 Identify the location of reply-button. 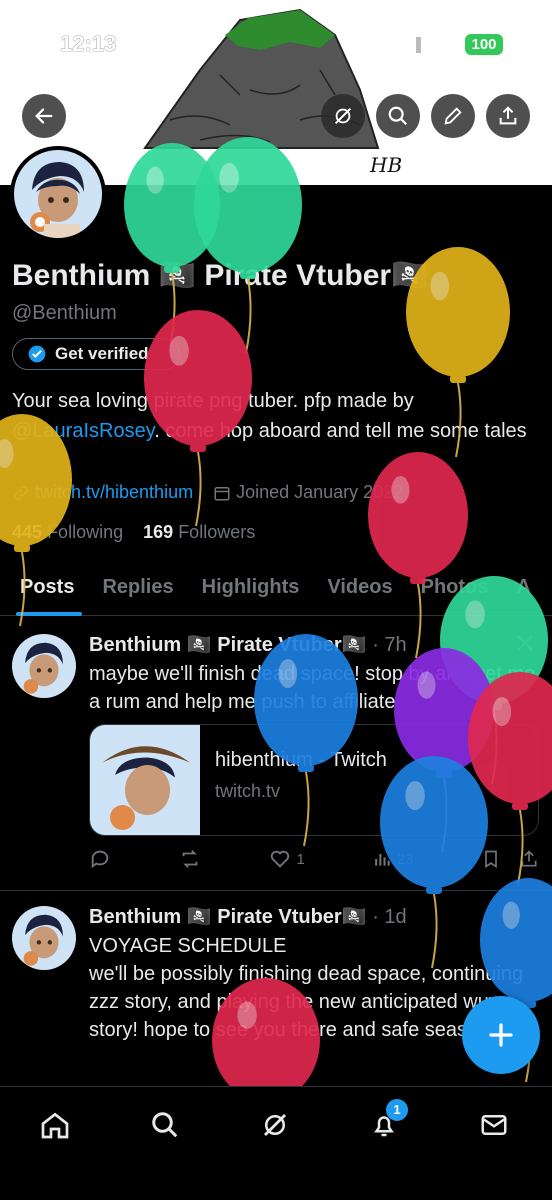
(100, 859).